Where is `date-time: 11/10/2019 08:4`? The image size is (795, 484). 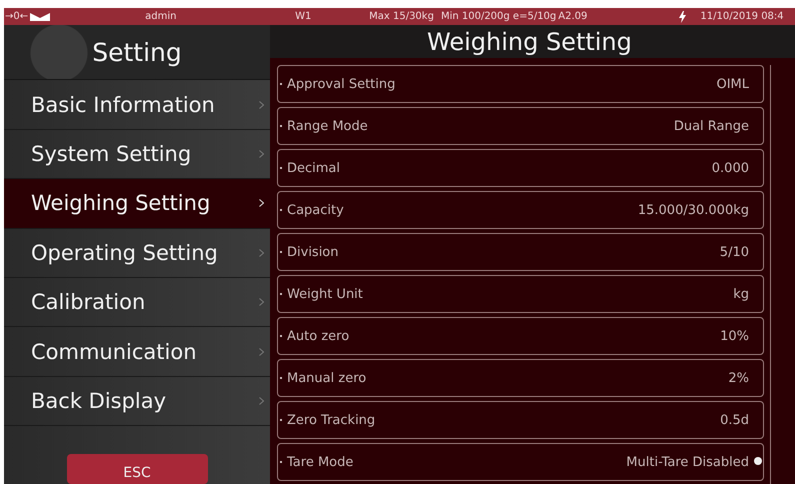 date-time: 11/10/2019 08:4 is located at coordinates (742, 16).